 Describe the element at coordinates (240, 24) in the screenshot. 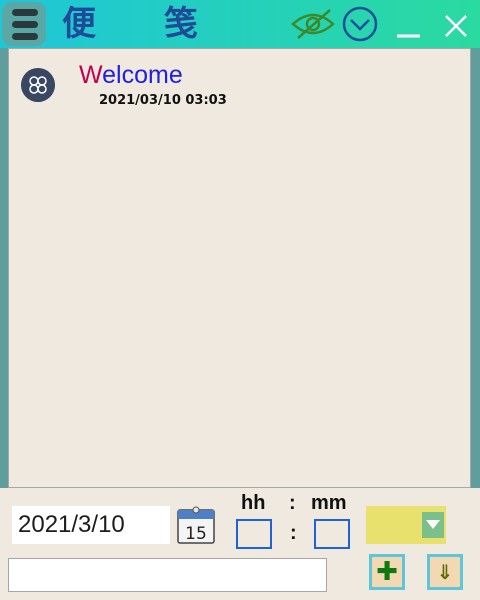

I see `title-bar: 便 笺` at that location.